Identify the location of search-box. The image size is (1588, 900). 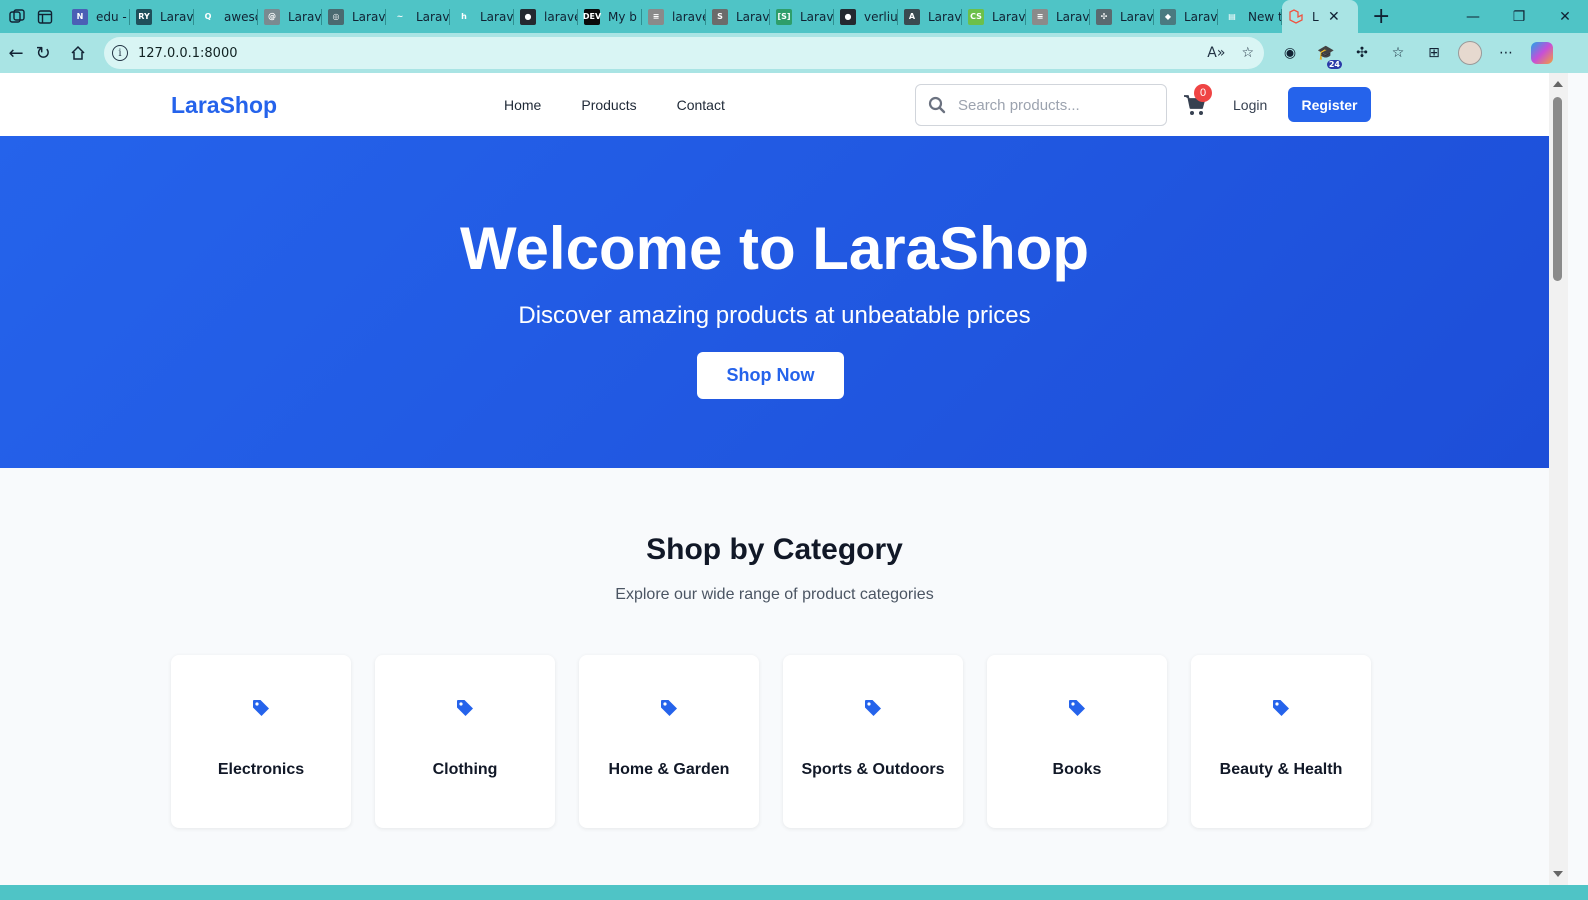
(1041, 105).